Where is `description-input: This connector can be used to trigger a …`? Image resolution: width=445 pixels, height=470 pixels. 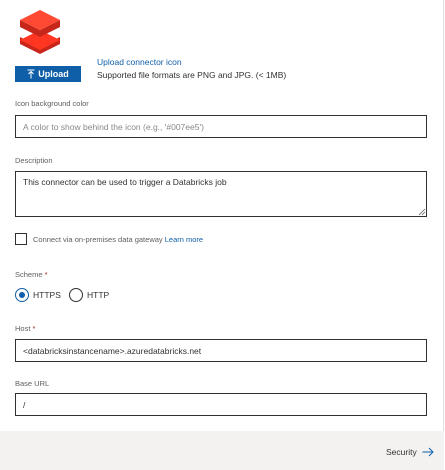
description-input: This connector can be used to trigger a … is located at coordinates (221, 194).